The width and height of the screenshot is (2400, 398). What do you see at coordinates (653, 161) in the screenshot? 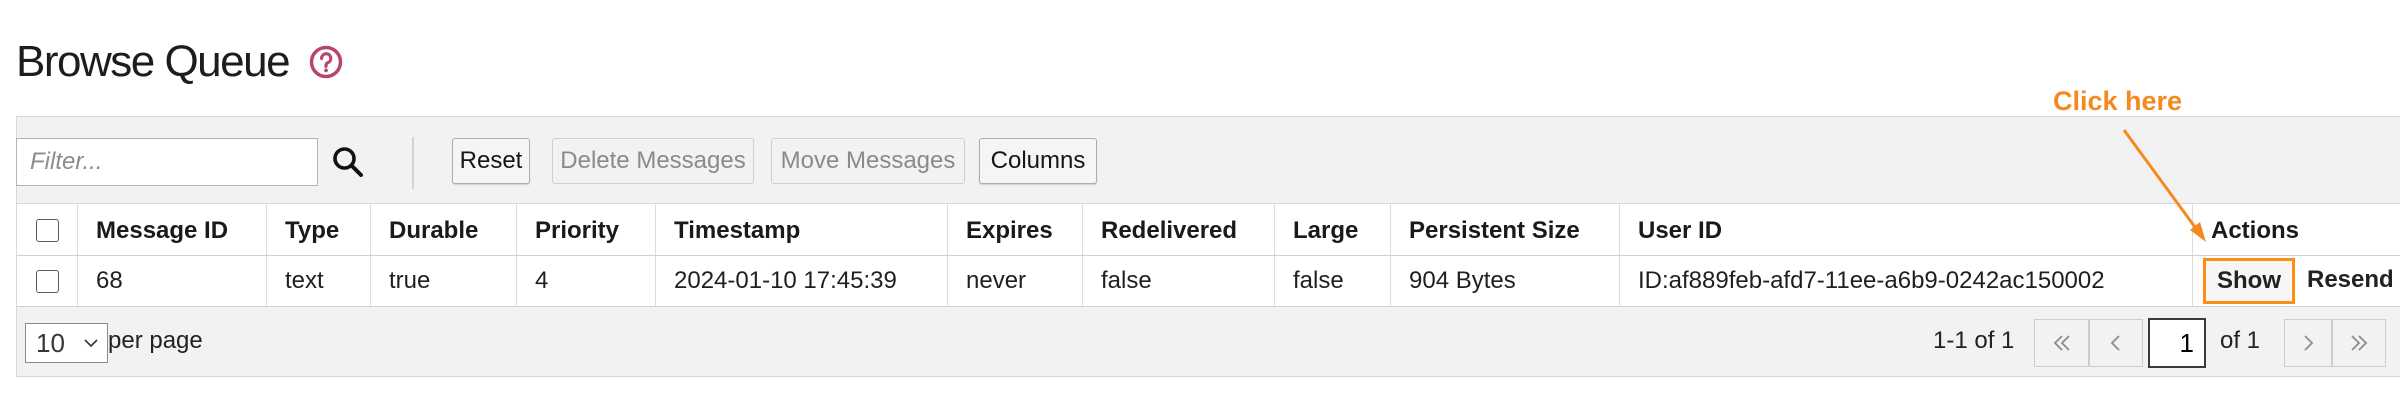
I see `delete-messages-button: Delete Messages` at bounding box center [653, 161].